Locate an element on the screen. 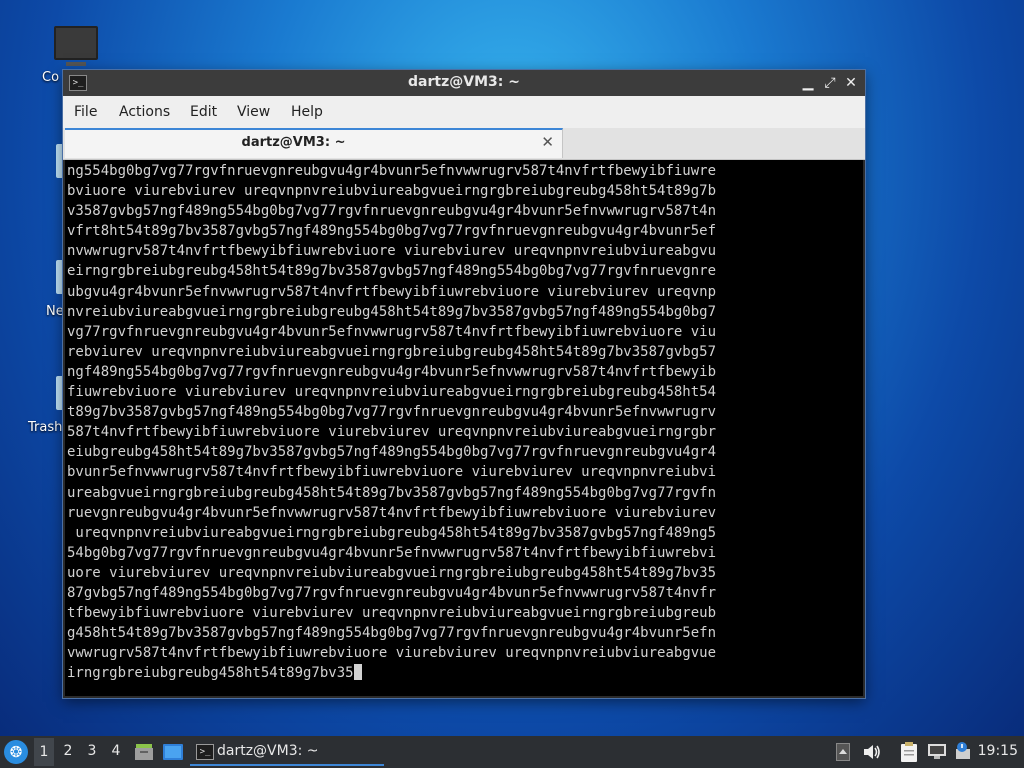 The width and height of the screenshot is (1024, 768). desktop-icon-label: Trash is located at coordinates (45, 427).